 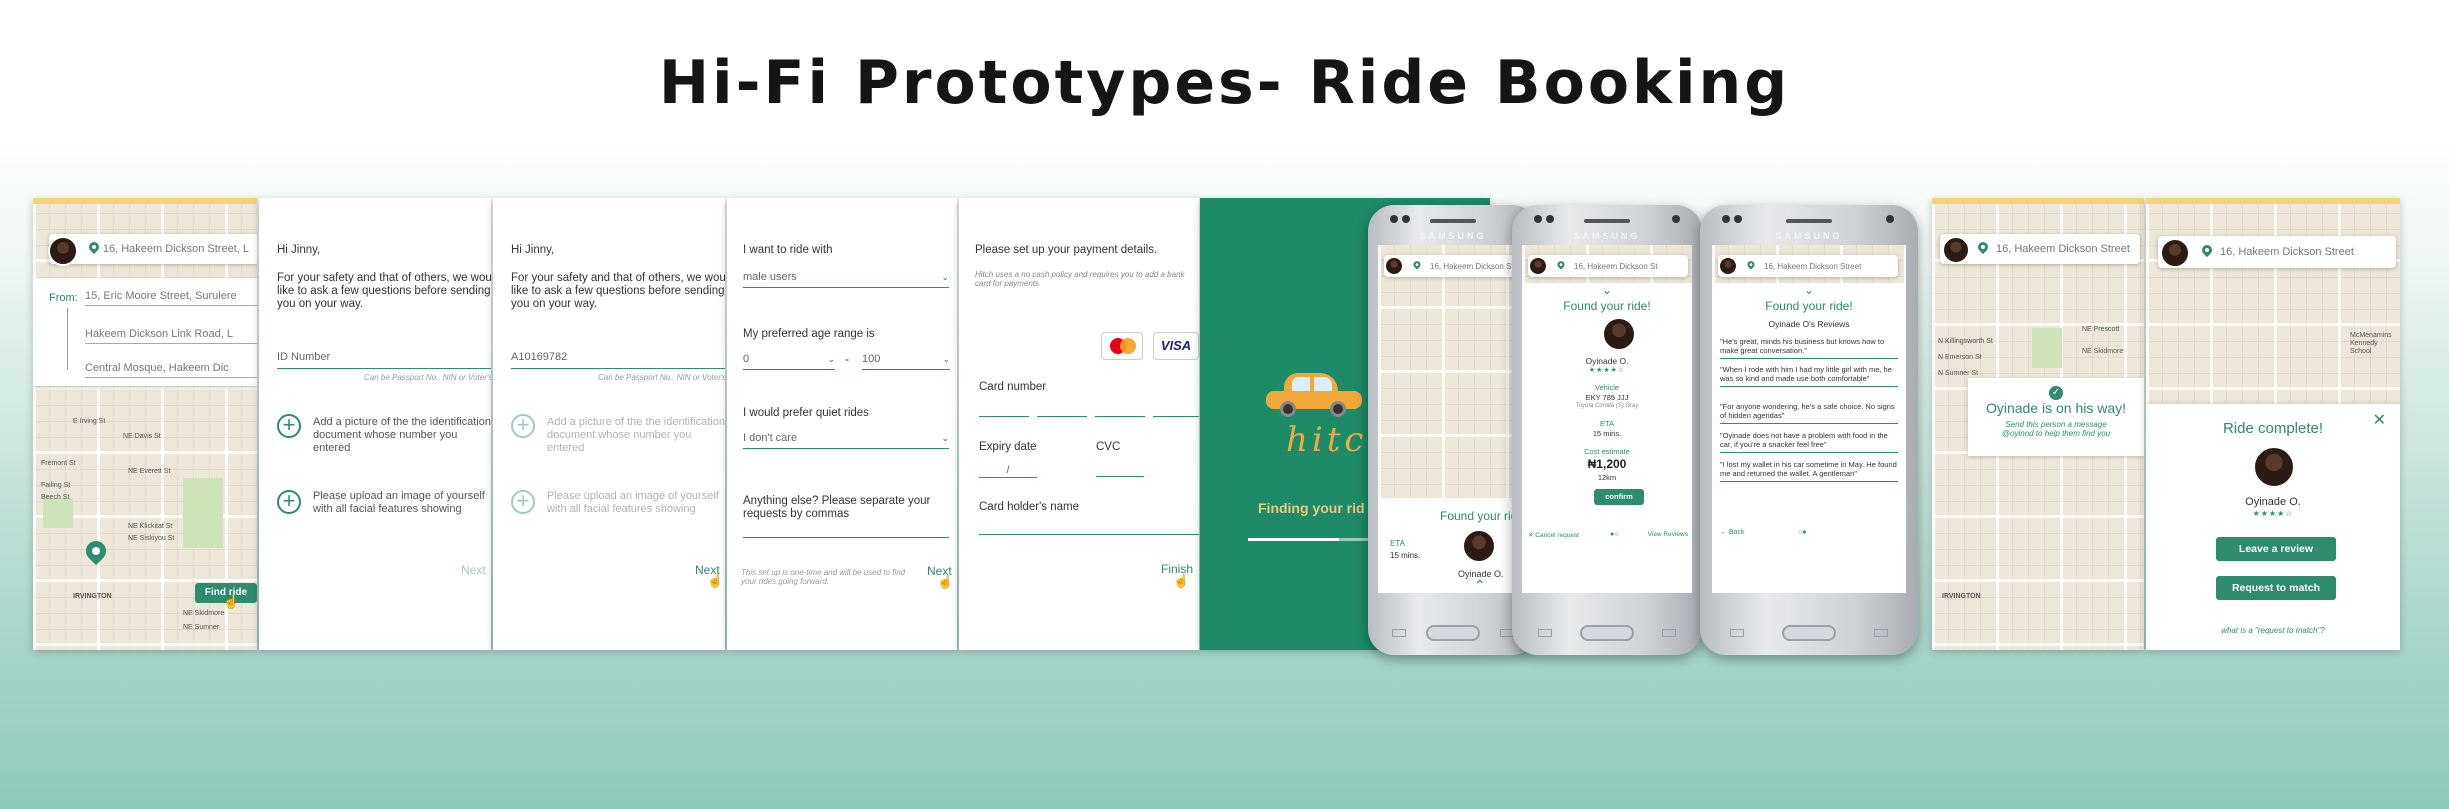 What do you see at coordinates (1809, 324) in the screenshot?
I see `reviews-title: Oyinade O's Reviews` at bounding box center [1809, 324].